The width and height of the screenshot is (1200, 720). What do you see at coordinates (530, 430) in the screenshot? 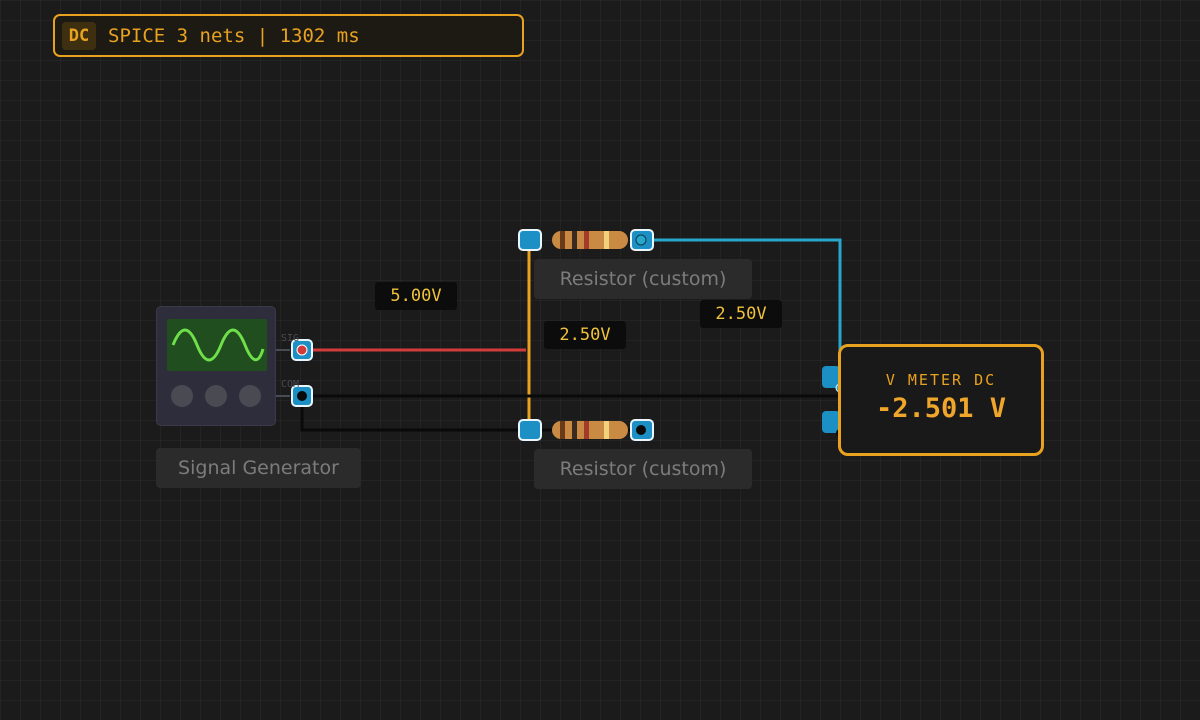
I see `pin-resistor-bottom-left` at bounding box center [530, 430].